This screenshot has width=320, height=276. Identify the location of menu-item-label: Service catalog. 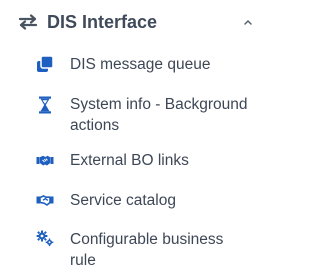
(123, 200).